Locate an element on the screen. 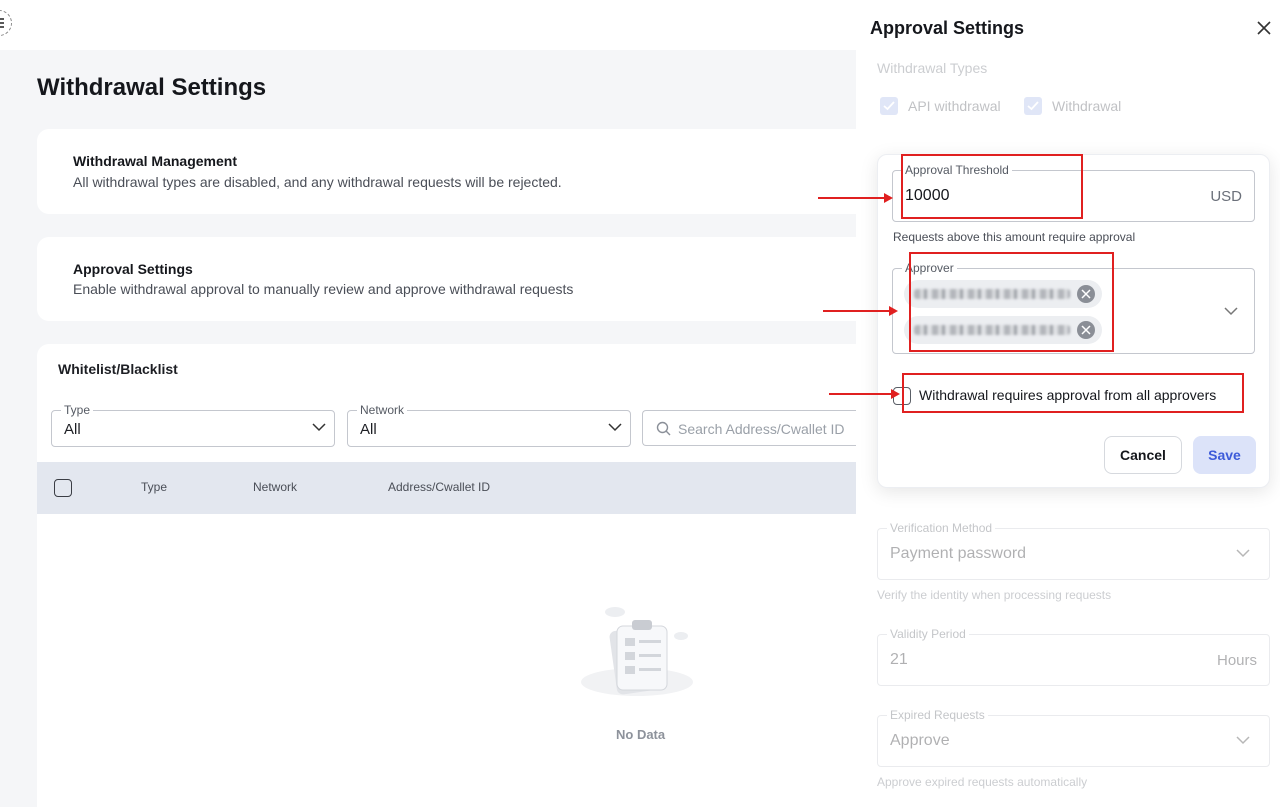 The height and width of the screenshot is (807, 1280). search-icon is located at coordinates (663, 428).